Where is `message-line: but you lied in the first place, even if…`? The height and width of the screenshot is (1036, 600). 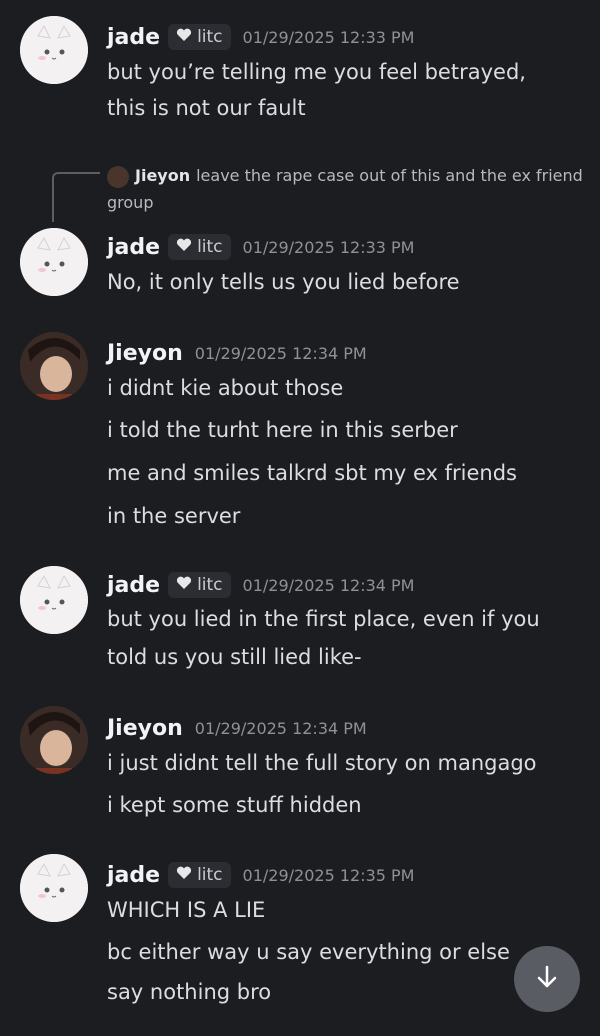 message-line: but you lied in the first place, even if… is located at coordinates (323, 619).